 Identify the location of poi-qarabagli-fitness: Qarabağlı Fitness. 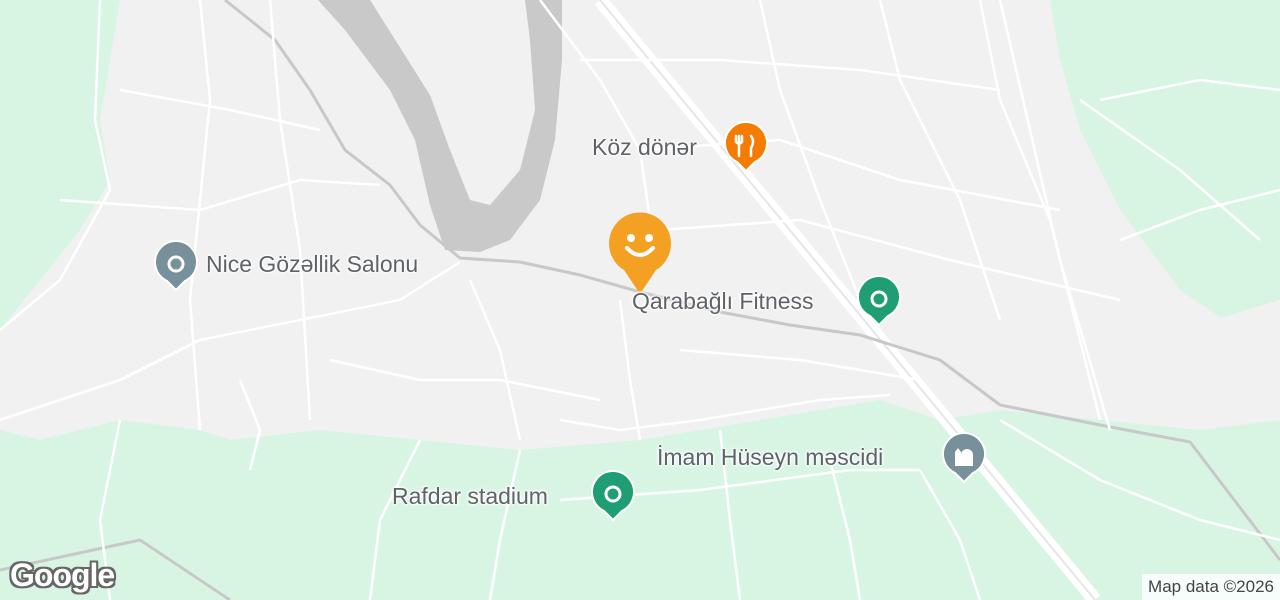
(723, 301).